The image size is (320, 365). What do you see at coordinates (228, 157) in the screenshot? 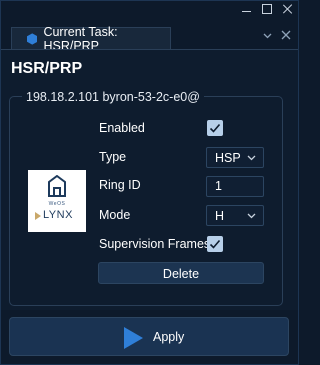
I see `type-value: HSP` at bounding box center [228, 157].